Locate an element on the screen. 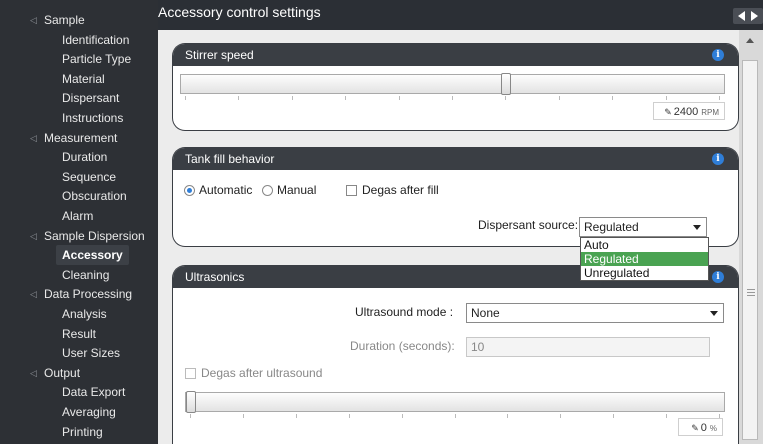  sidebar-item-sample: ◁ Sample is located at coordinates (57, 20).